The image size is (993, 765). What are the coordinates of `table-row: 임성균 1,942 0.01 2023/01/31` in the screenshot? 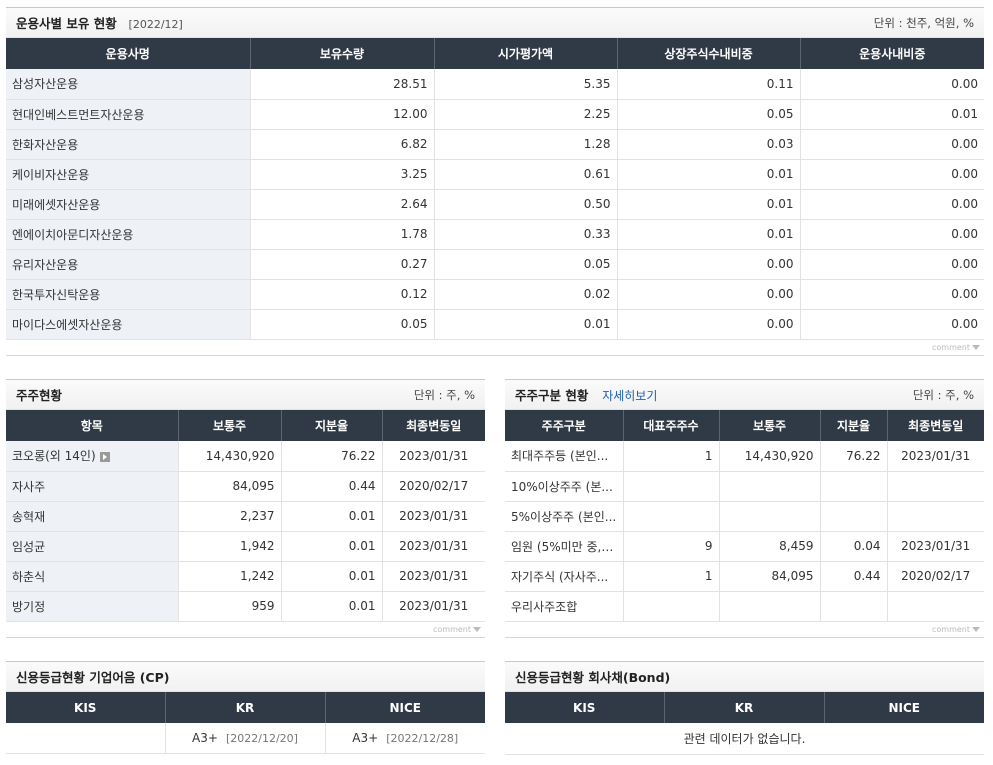 It's located at (245, 546).